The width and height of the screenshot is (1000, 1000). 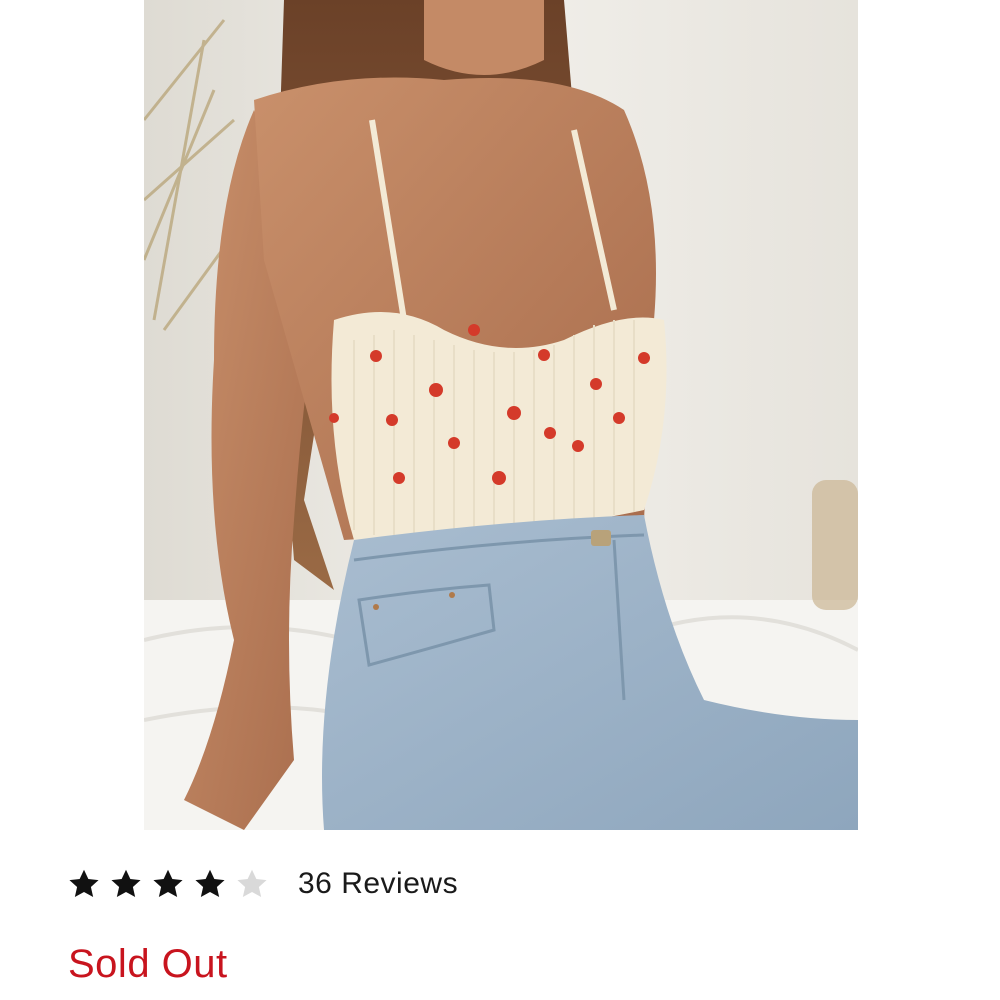 What do you see at coordinates (252, 884) in the screenshot?
I see `star-empty-icon` at bounding box center [252, 884].